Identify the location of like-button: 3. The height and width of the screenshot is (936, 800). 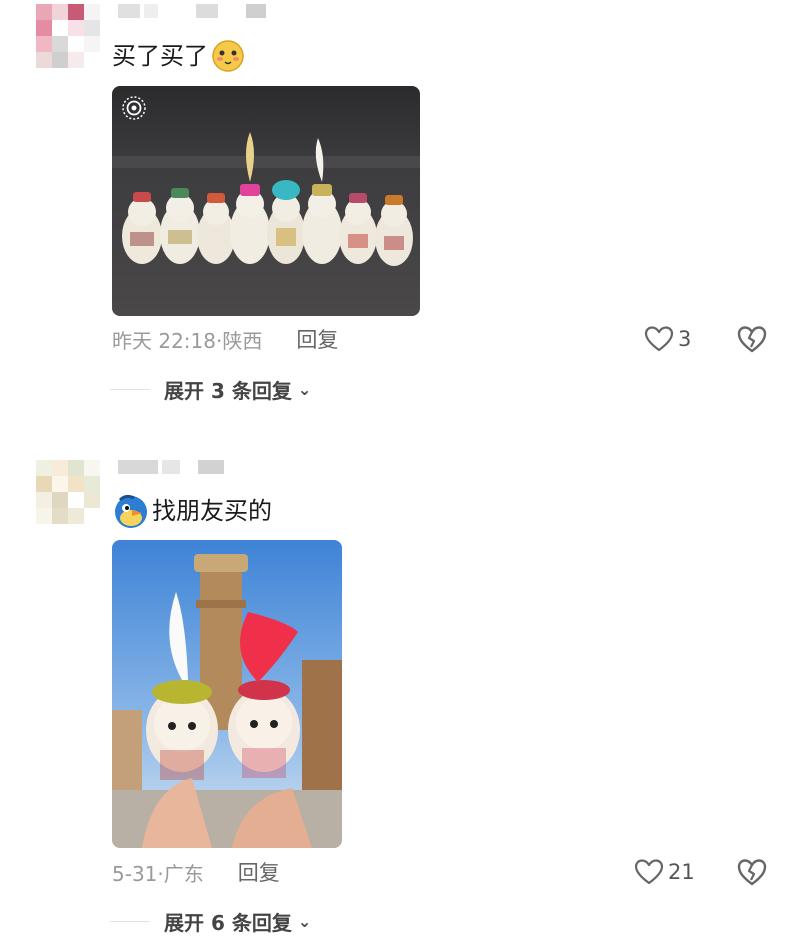
(667, 339).